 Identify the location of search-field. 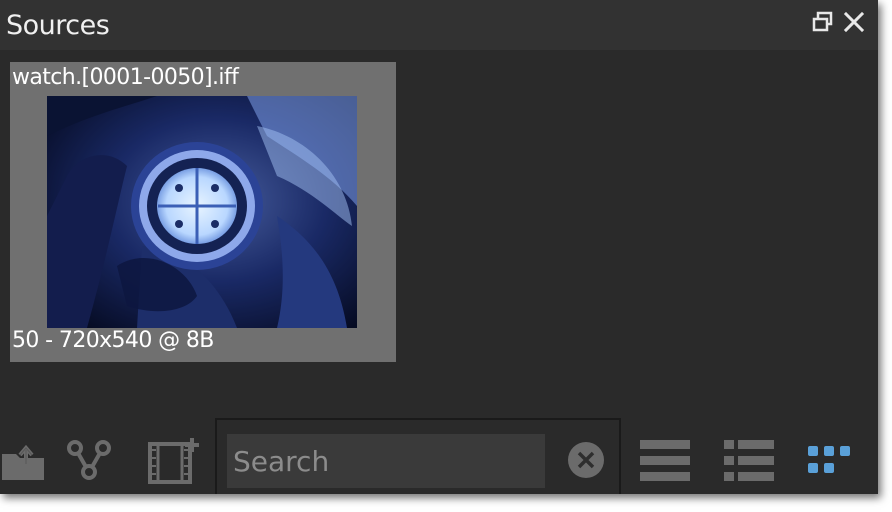
(386, 461).